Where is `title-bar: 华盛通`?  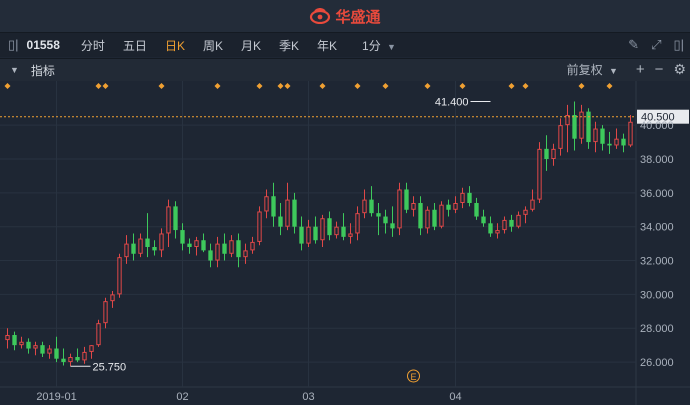
title-bar: 华盛通 is located at coordinates (345, 16).